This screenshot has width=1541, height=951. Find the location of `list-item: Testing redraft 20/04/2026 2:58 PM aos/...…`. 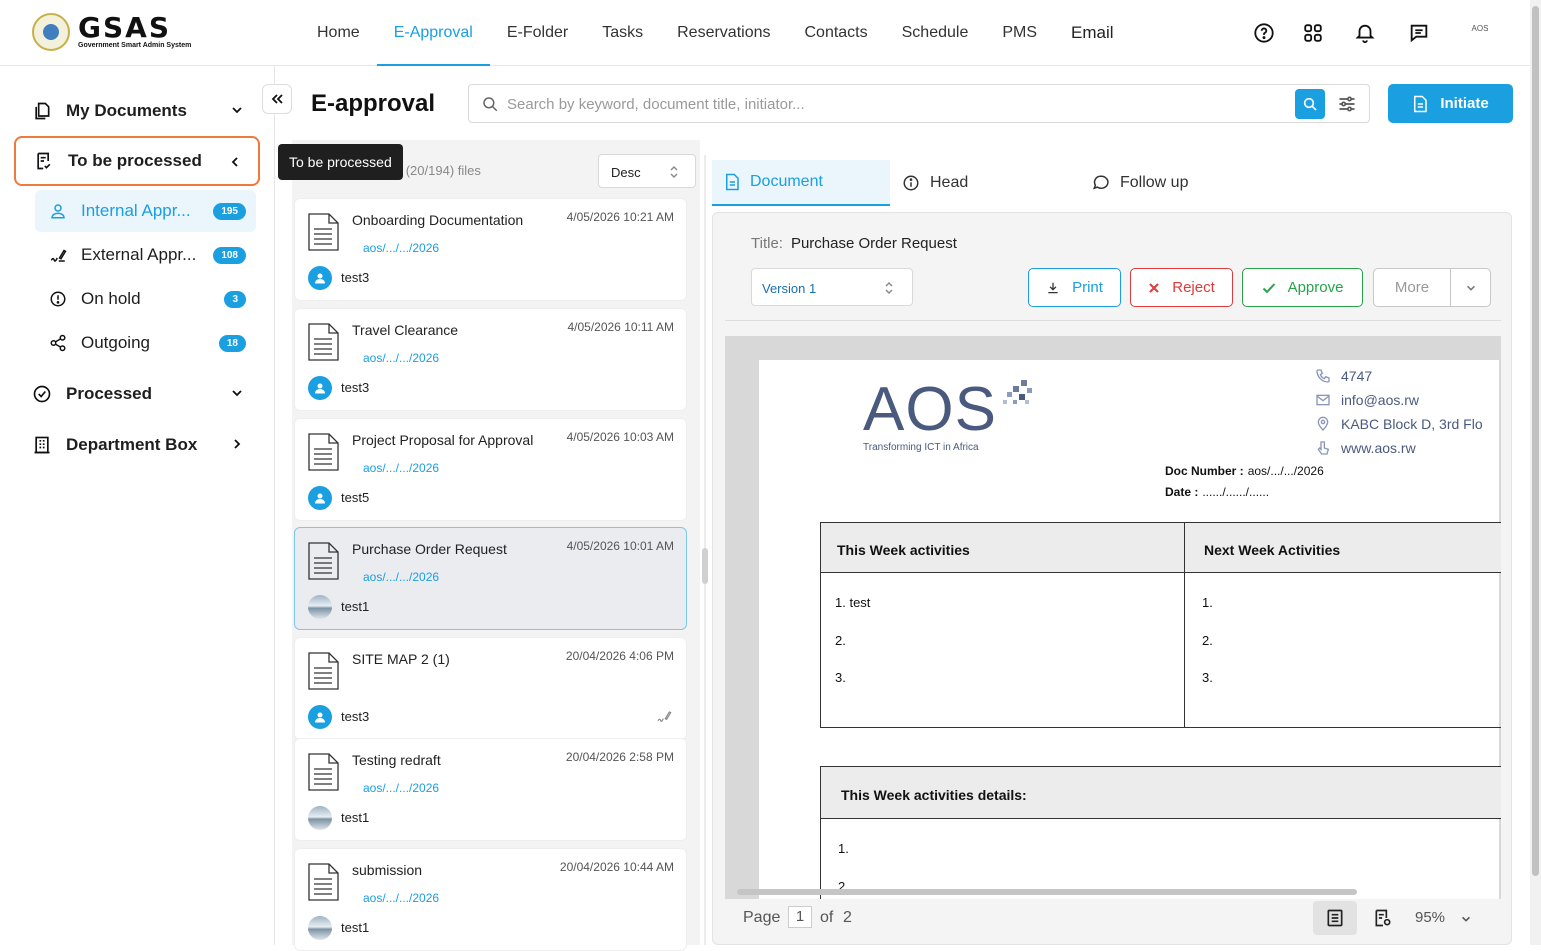

list-item: Testing redraft 20/04/2026 2:58 PM aos/...… is located at coordinates (490, 789).